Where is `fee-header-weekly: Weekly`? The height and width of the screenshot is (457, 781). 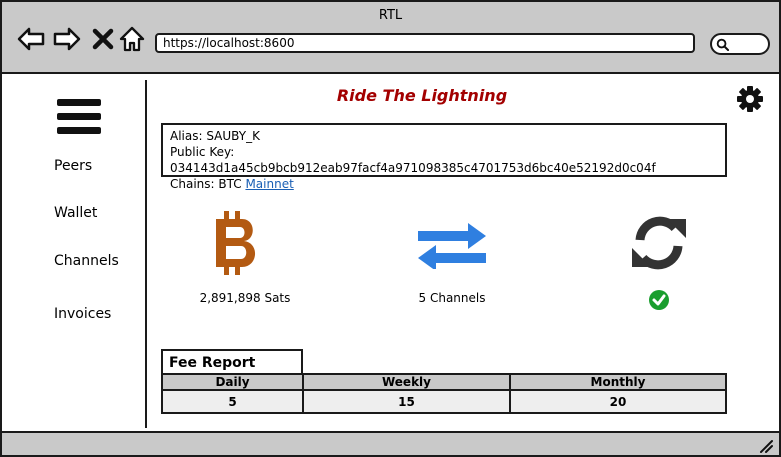
fee-header-weekly: Weekly is located at coordinates (406, 382).